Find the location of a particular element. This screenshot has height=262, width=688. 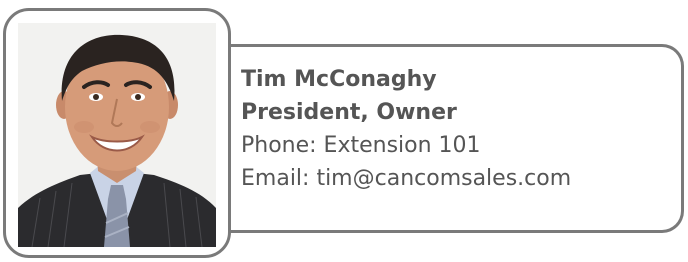

contact-name: Tim McConaghy is located at coordinates (339, 79).